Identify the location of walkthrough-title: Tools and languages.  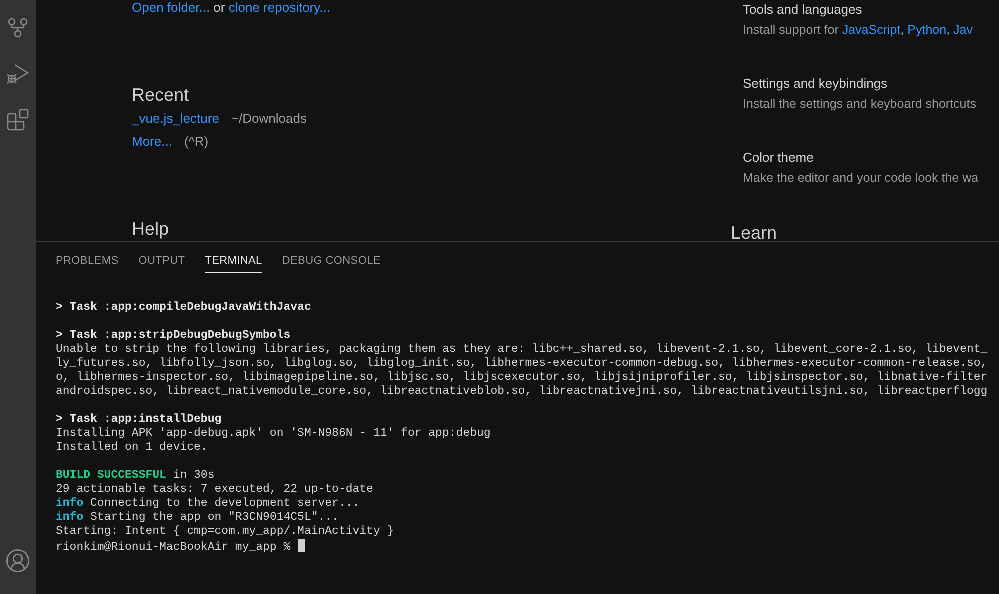
(871, 10).